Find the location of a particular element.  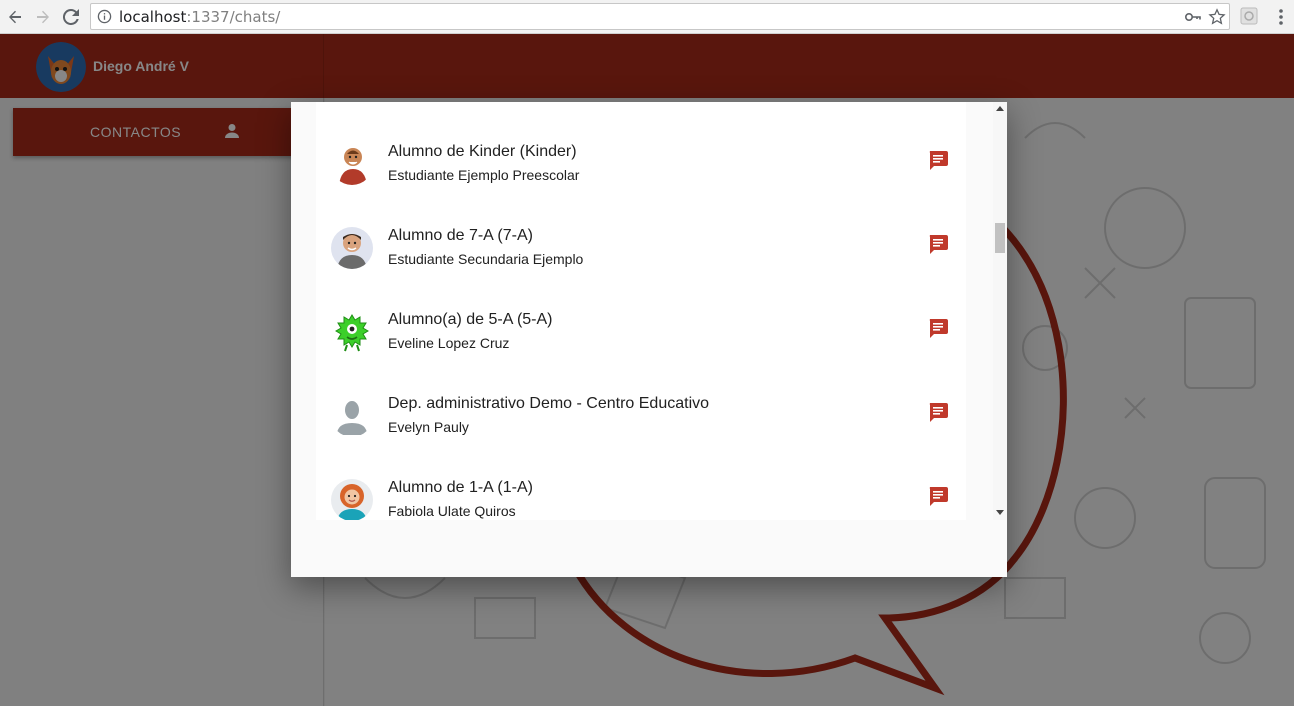

star-icon is located at coordinates (1217, 17).